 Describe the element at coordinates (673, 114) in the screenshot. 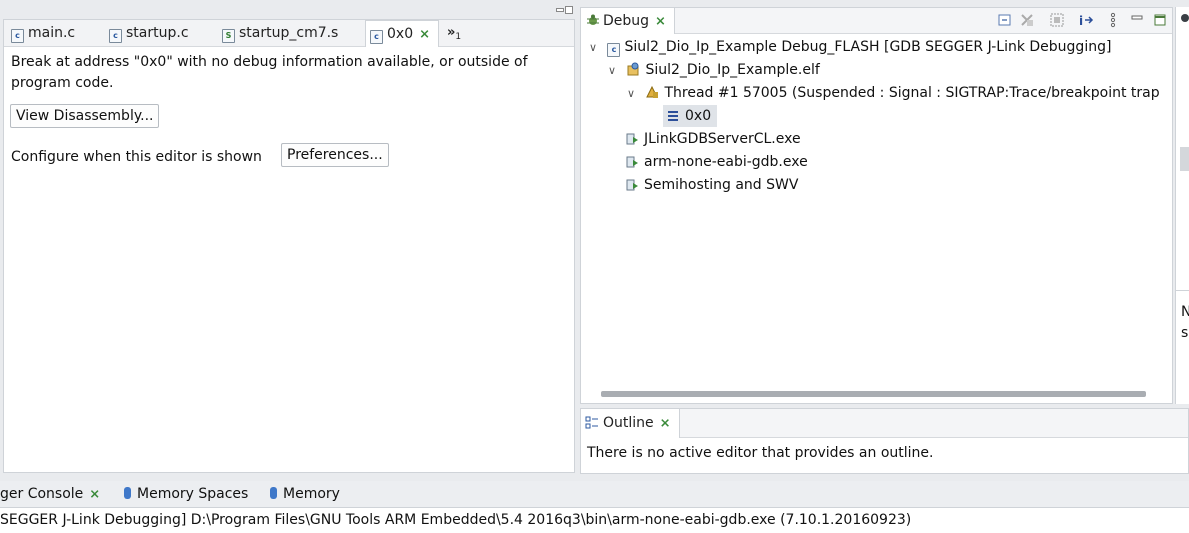

I see `stack-frame-icon` at that location.